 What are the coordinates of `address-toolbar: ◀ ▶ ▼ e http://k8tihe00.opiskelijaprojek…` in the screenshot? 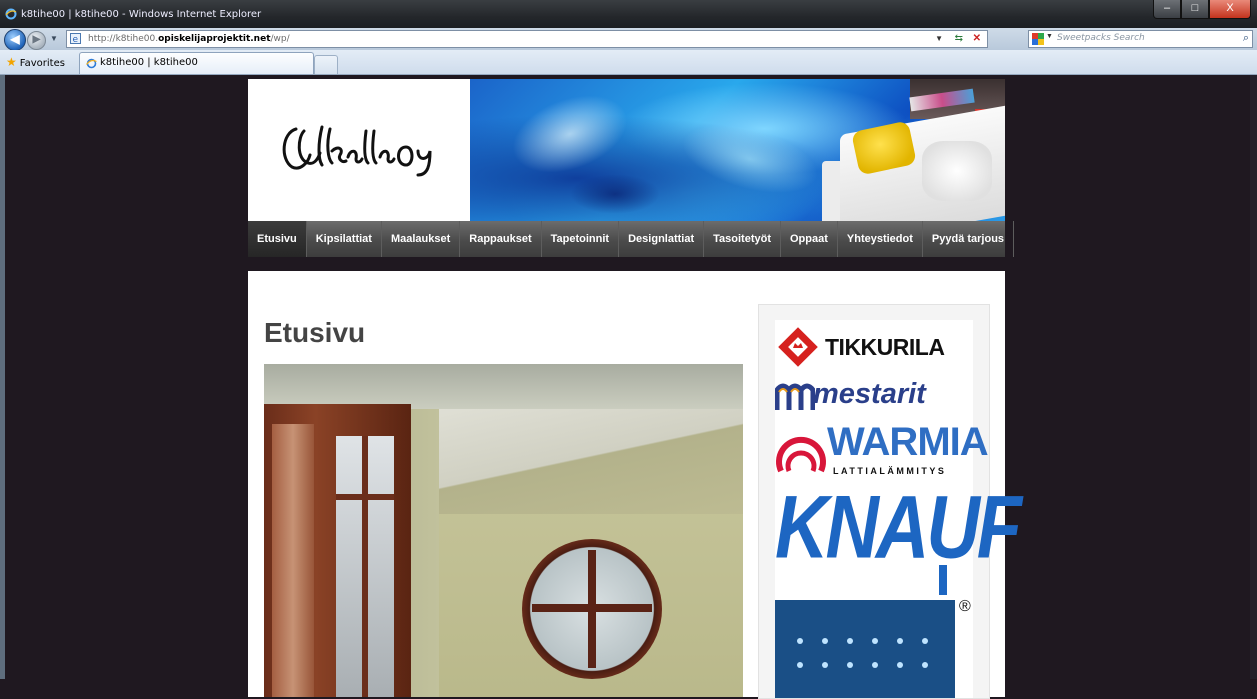 It's located at (628, 39).